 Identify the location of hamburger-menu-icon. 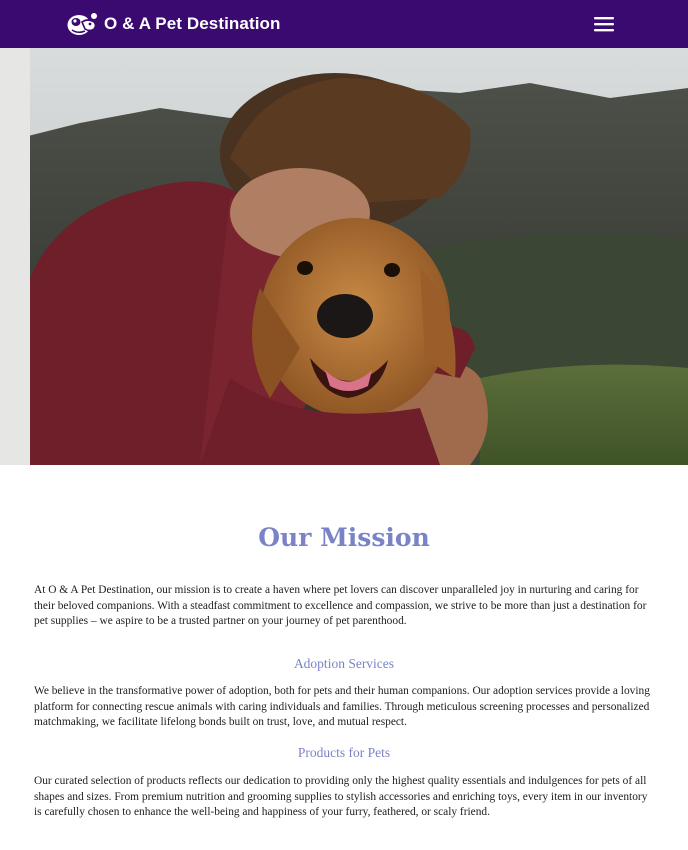
(604, 24).